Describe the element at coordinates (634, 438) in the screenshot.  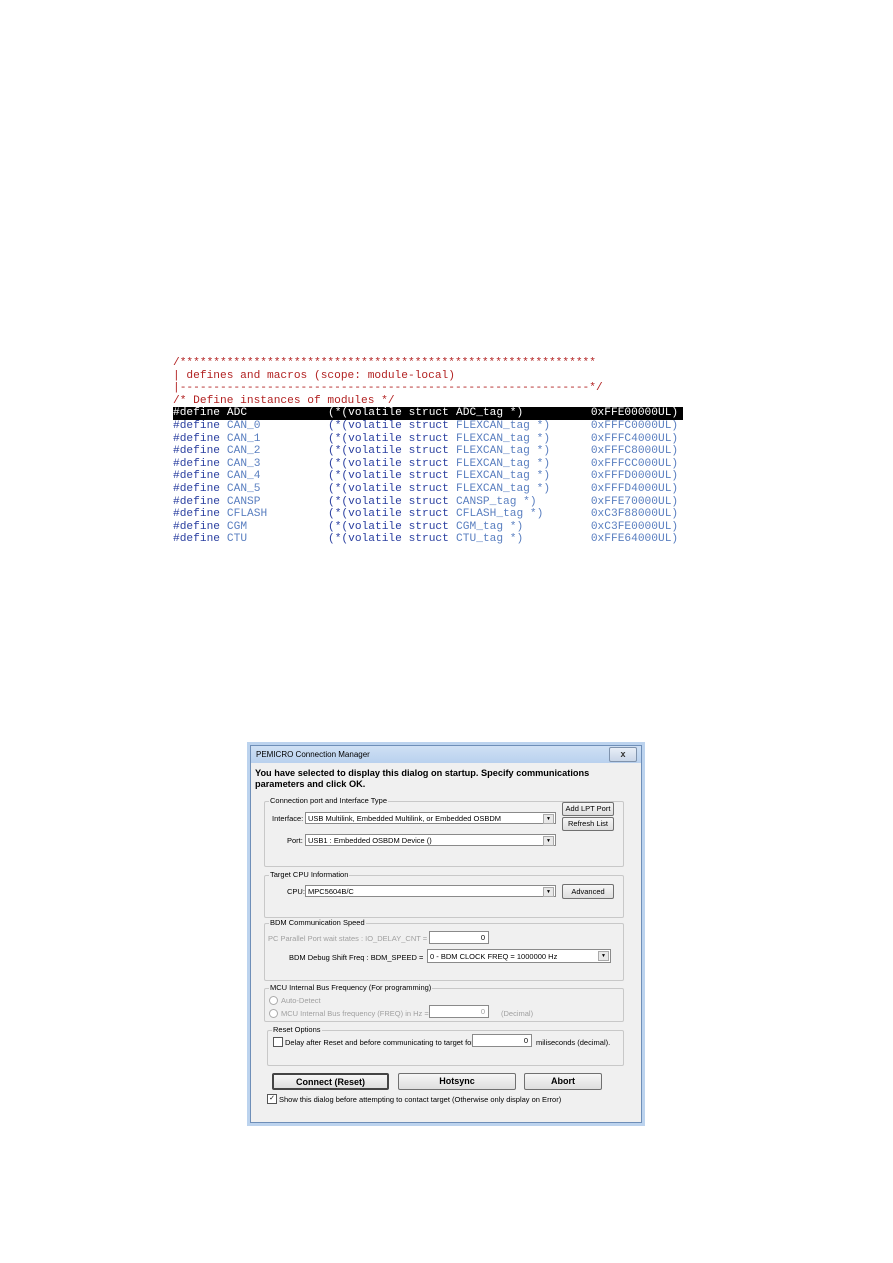
I see `define-addr: 0xFFFC4000UL)` at that location.